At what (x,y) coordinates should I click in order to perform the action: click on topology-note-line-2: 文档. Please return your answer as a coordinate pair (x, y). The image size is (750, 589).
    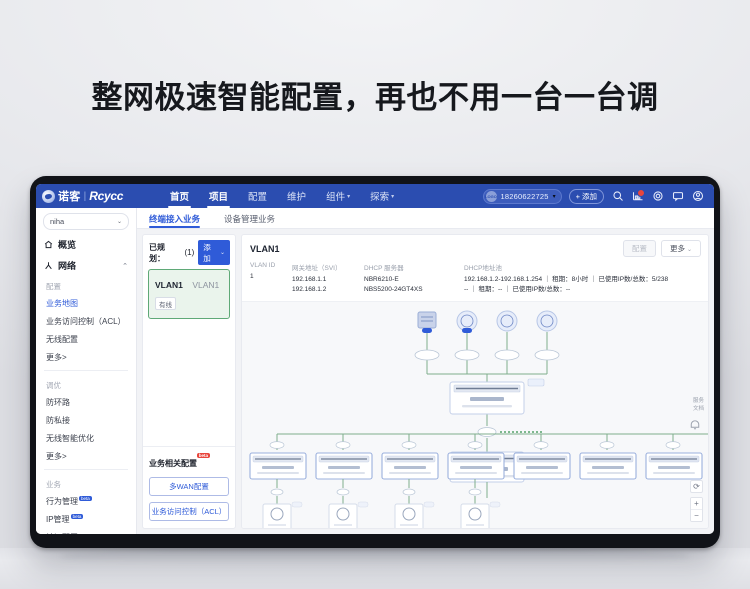
    Looking at the image, I should click on (698, 408).